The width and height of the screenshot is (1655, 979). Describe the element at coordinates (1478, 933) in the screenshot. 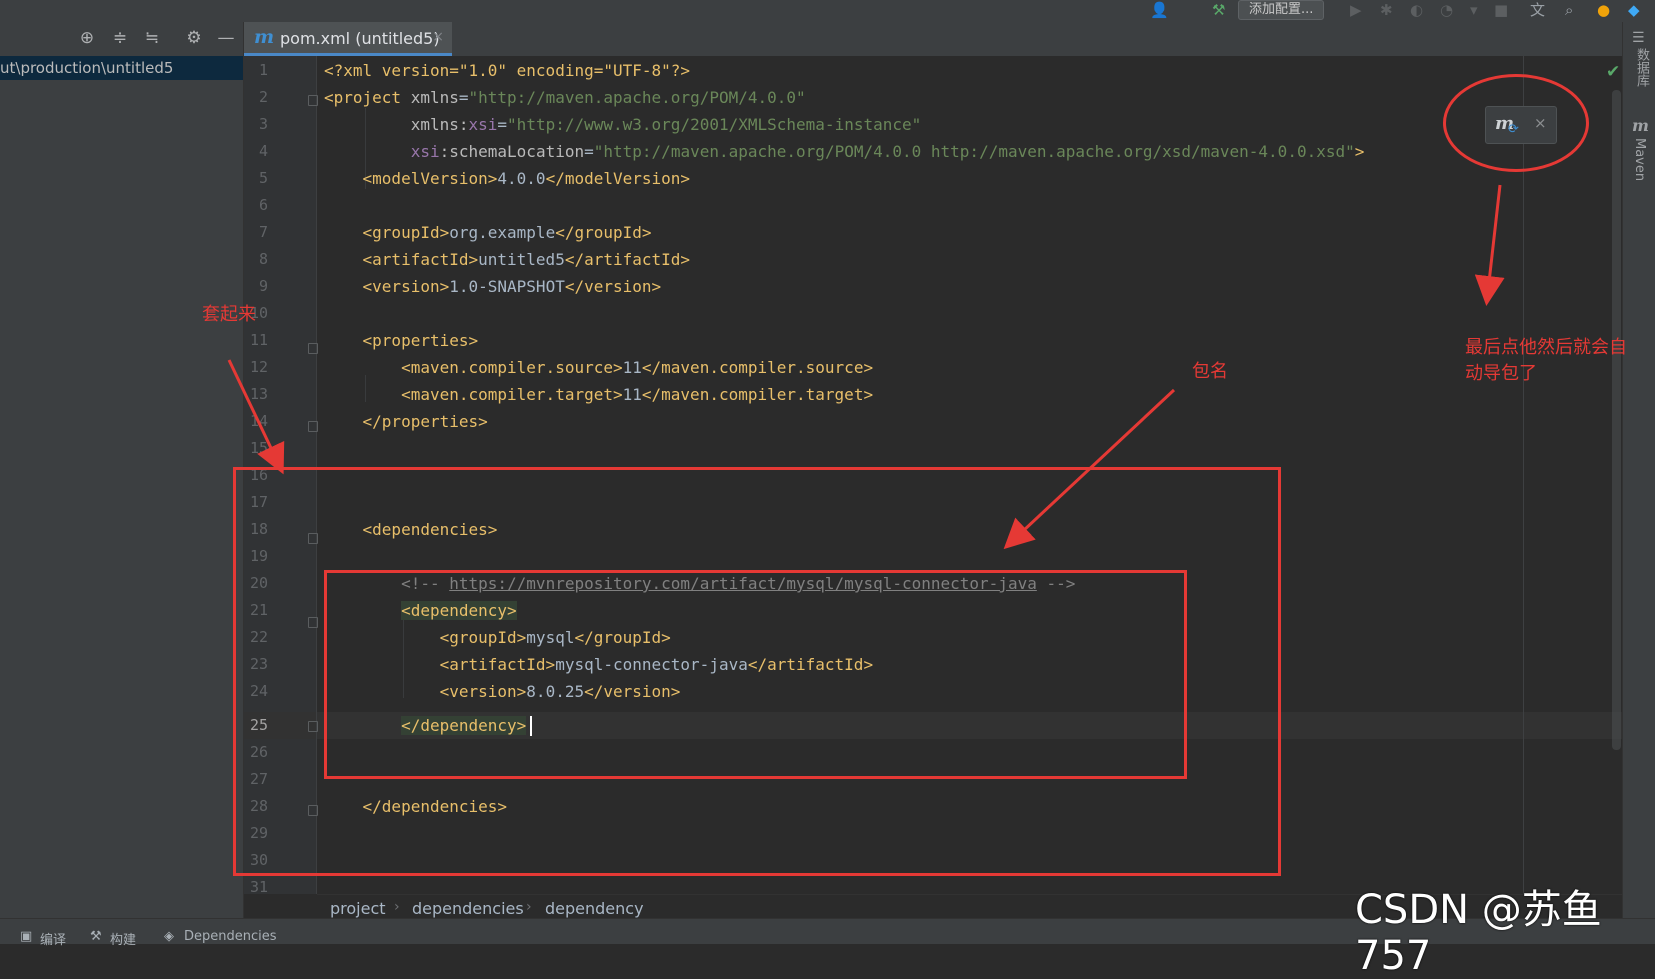

I see `watermark: CSDN @苏鱼757` at that location.